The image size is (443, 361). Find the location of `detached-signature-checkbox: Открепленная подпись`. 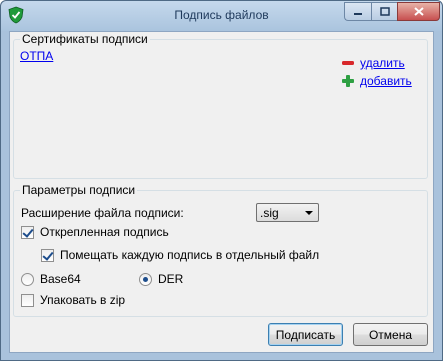

detached-signature-checkbox: Открепленная подпись is located at coordinates (95, 232).